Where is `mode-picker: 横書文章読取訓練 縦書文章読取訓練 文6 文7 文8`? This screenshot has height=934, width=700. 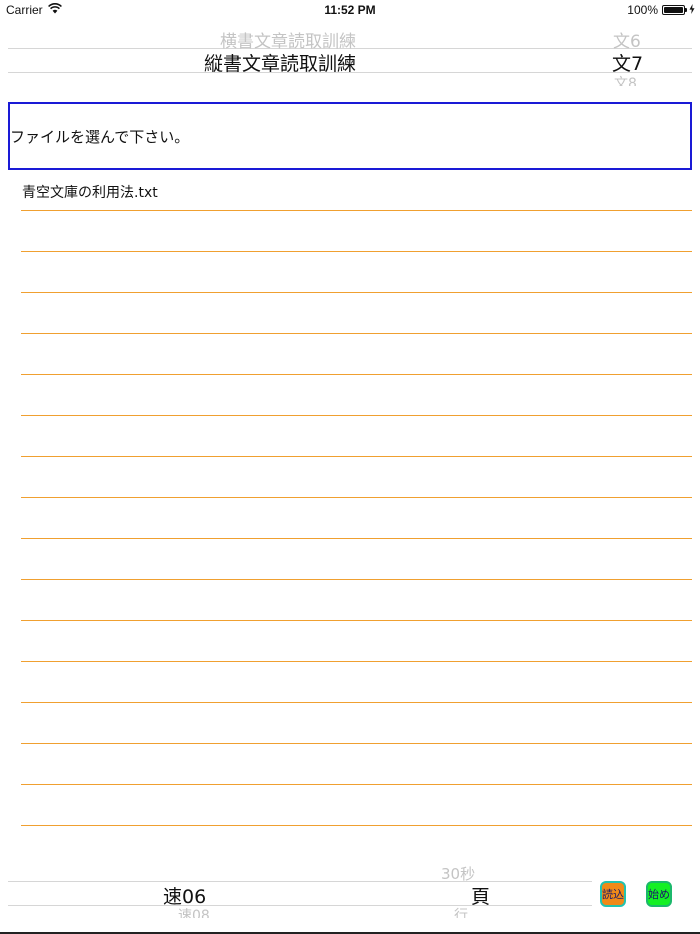
mode-picker: 横書文章読取訓練 縦書文章読取訓練 文6 文7 文8 is located at coordinates (350, 58).